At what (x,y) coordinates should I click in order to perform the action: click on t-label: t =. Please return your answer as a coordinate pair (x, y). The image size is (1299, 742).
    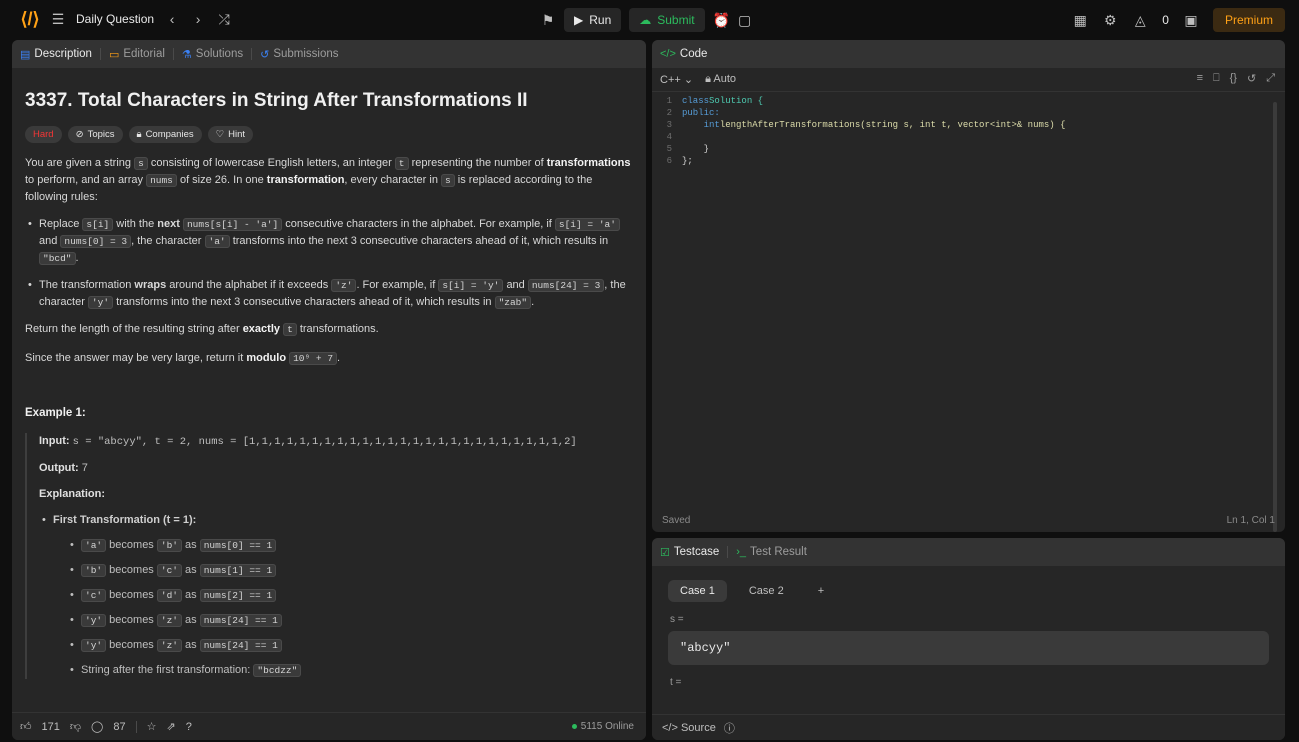
    Looking at the image, I should click on (676, 682).